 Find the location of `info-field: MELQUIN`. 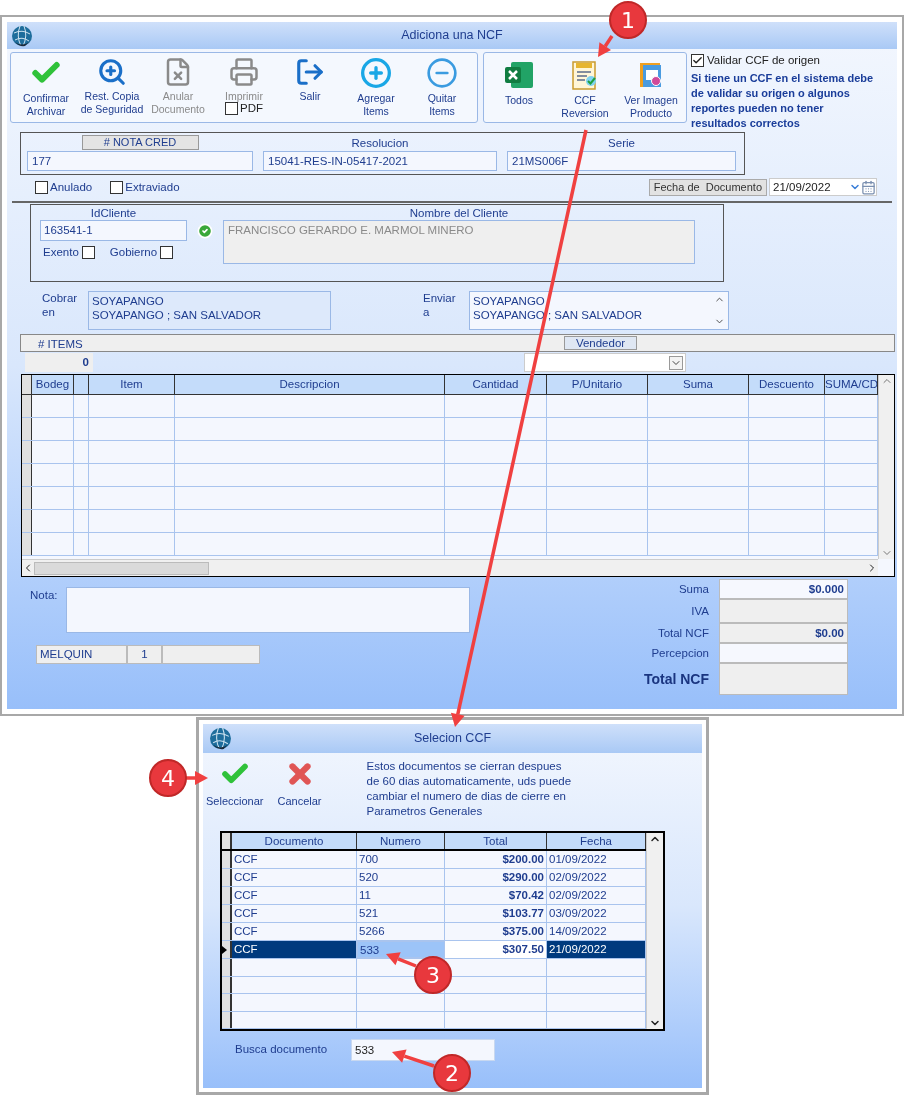

info-field: MELQUIN is located at coordinates (81, 655).